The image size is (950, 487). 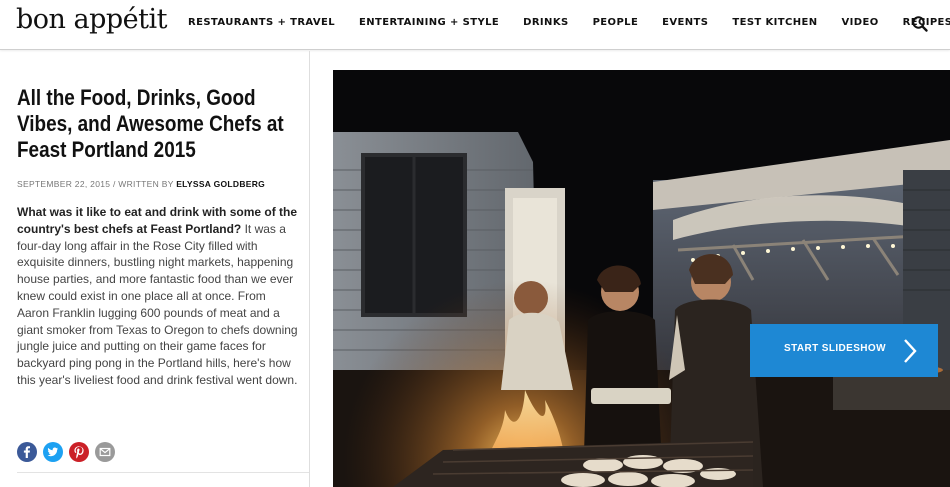 I want to click on start-slideshow-button: START SLIDESHOW, so click(x=844, y=350).